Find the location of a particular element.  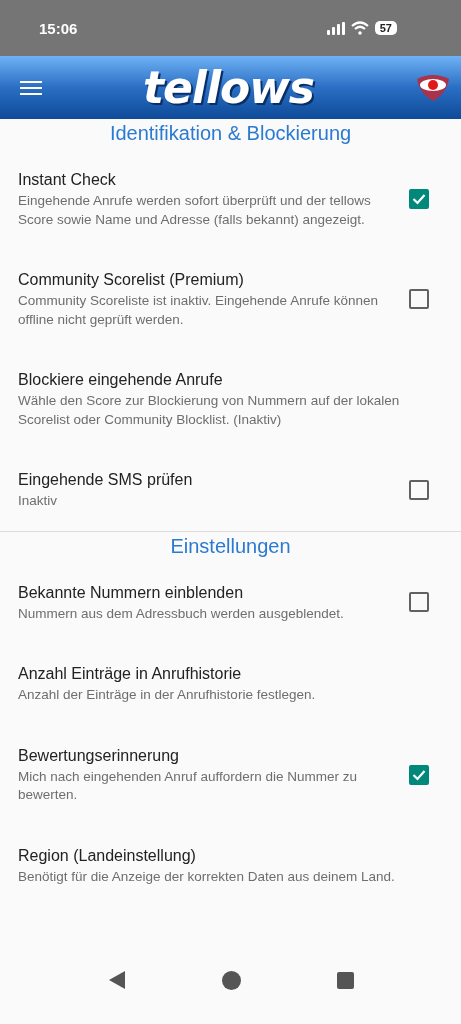

menu-icon is located at coordinates (31, 87).